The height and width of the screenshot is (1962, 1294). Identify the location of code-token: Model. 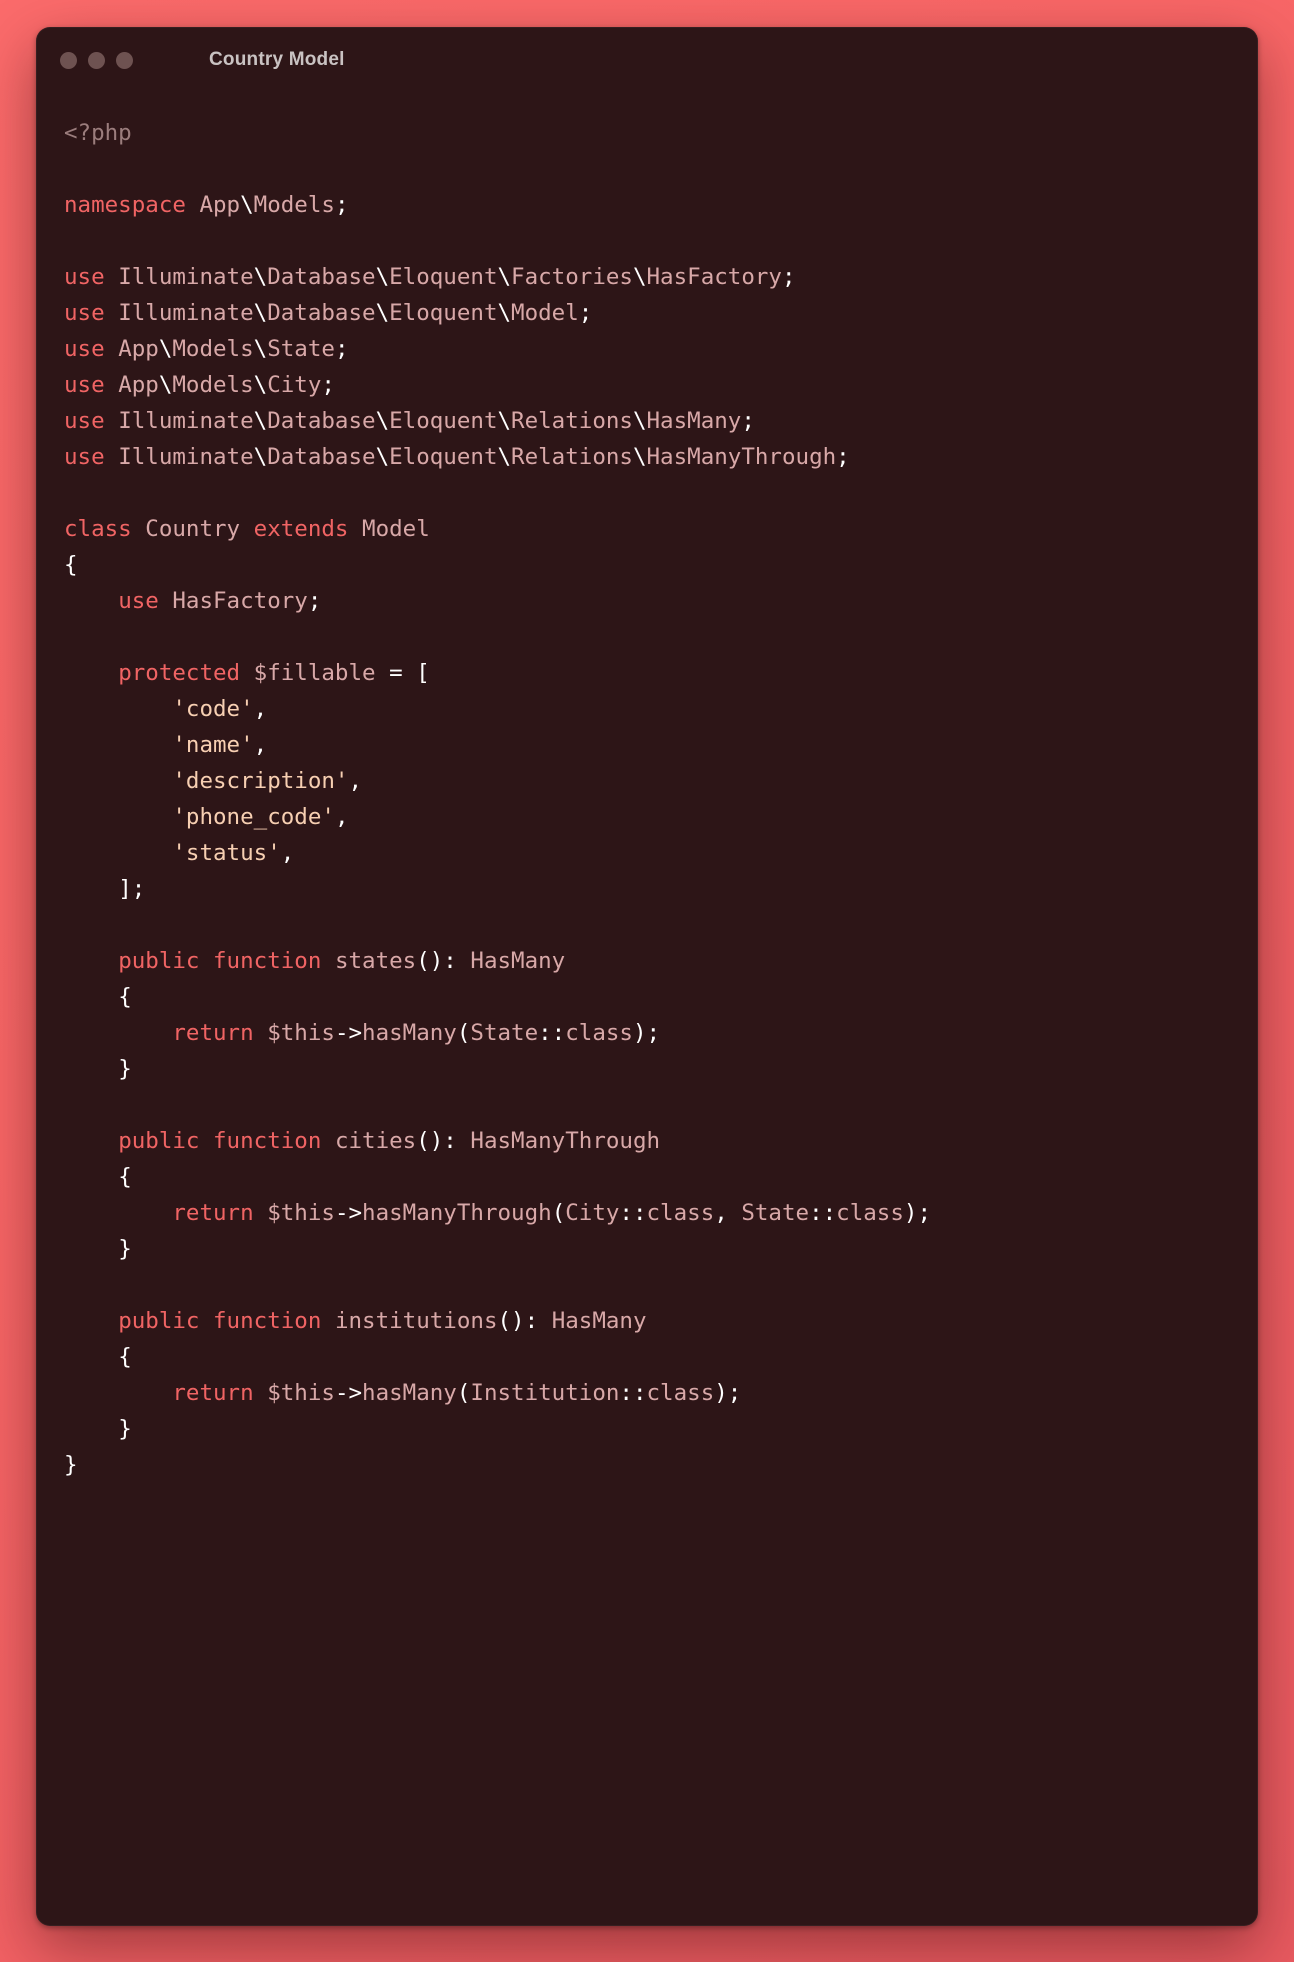
(396, 529).